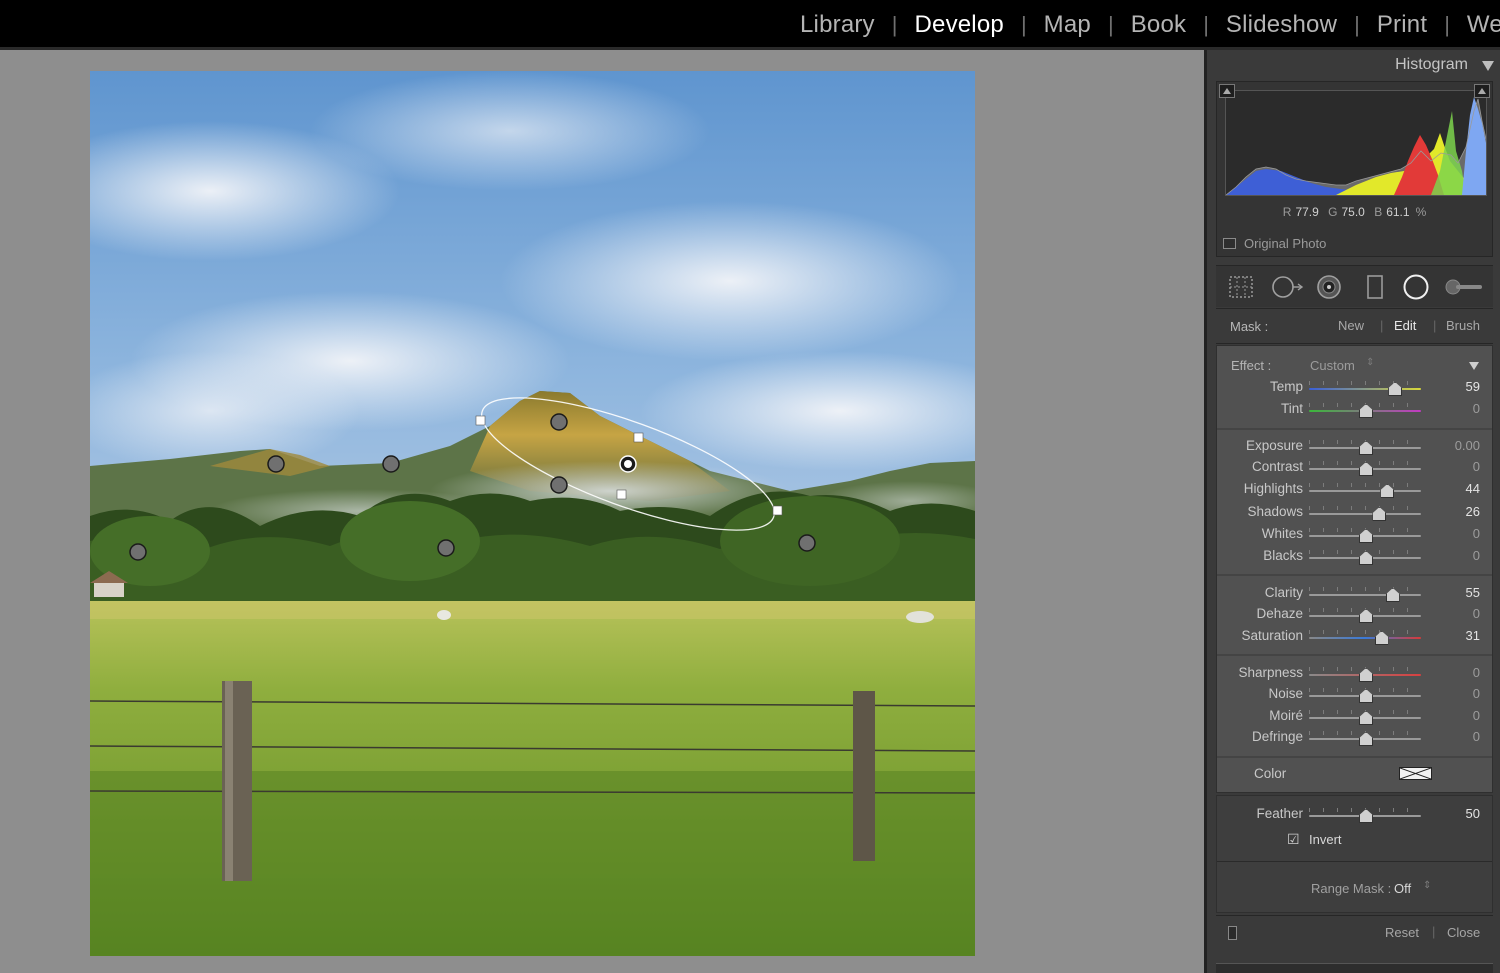 The image size is (1500, 973). Describe the element at coordinates (1229, 243) in the screenshot. I see `original-photo-checkbox` at that location.